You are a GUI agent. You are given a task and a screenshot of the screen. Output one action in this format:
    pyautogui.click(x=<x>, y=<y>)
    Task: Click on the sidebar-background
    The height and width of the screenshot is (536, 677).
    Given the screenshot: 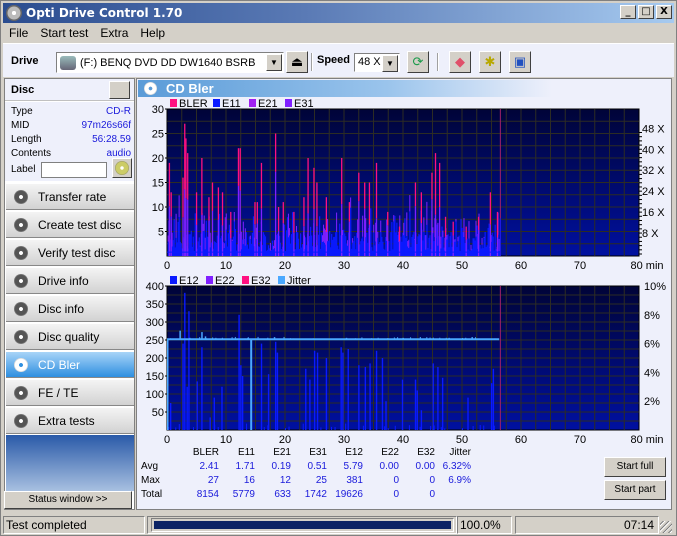 What is the action you would take?
    pyautogui.click(x=70, y=463)
    